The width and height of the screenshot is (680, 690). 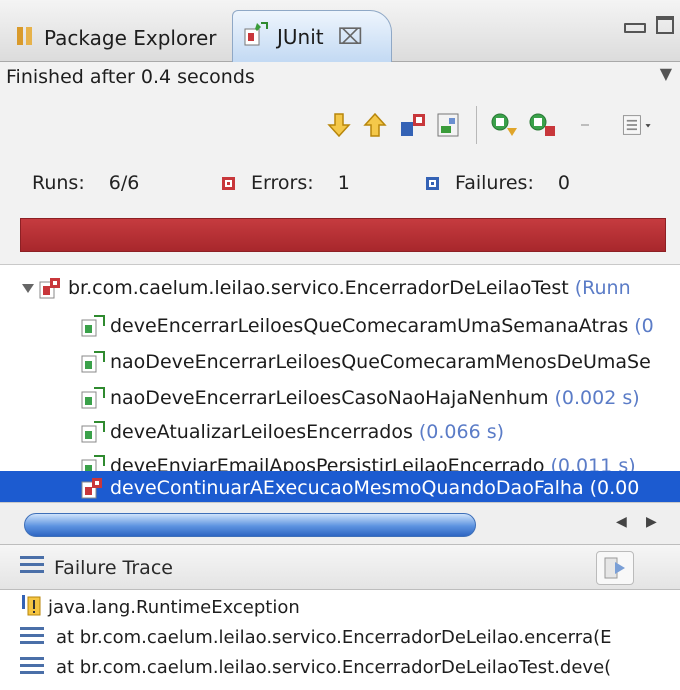 What do you see at coordinates (476, 125) in the screenshot?
I see `toolbar-separator` at bounding box center [476, 125].